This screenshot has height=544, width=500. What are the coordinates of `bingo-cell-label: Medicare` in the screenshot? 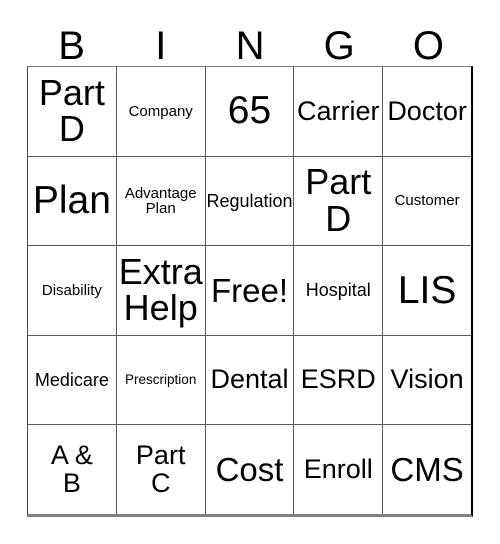 It's located at (71, 379).